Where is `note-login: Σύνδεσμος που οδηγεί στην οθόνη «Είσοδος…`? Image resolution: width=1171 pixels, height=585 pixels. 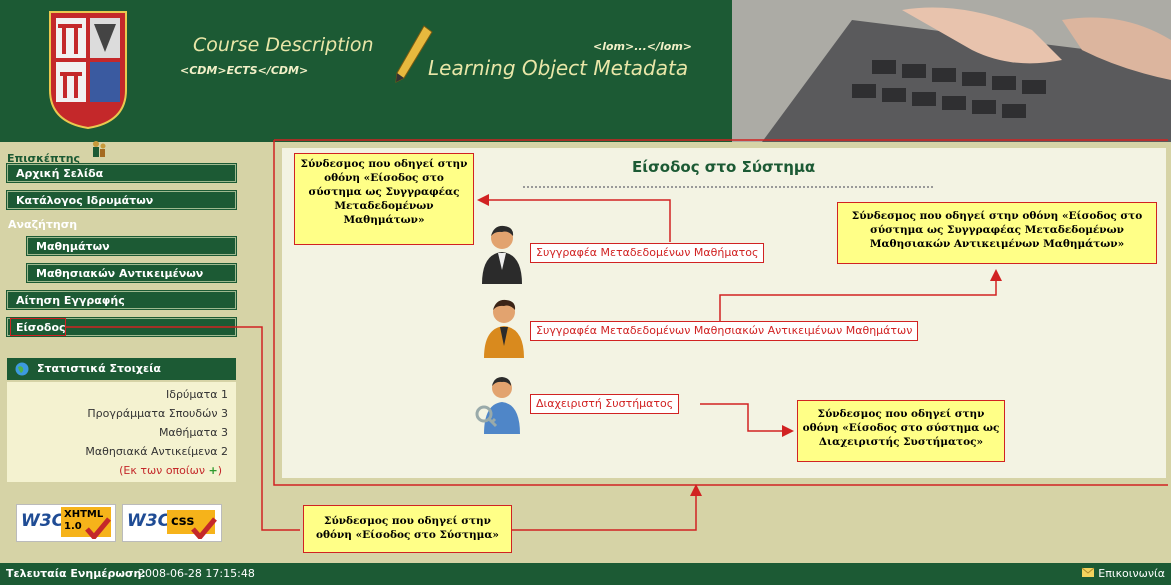 note-login: Σύνδεσμος που οδηγεί στην οθόνη «Είσοδος… is located at coordinates (407, 529).